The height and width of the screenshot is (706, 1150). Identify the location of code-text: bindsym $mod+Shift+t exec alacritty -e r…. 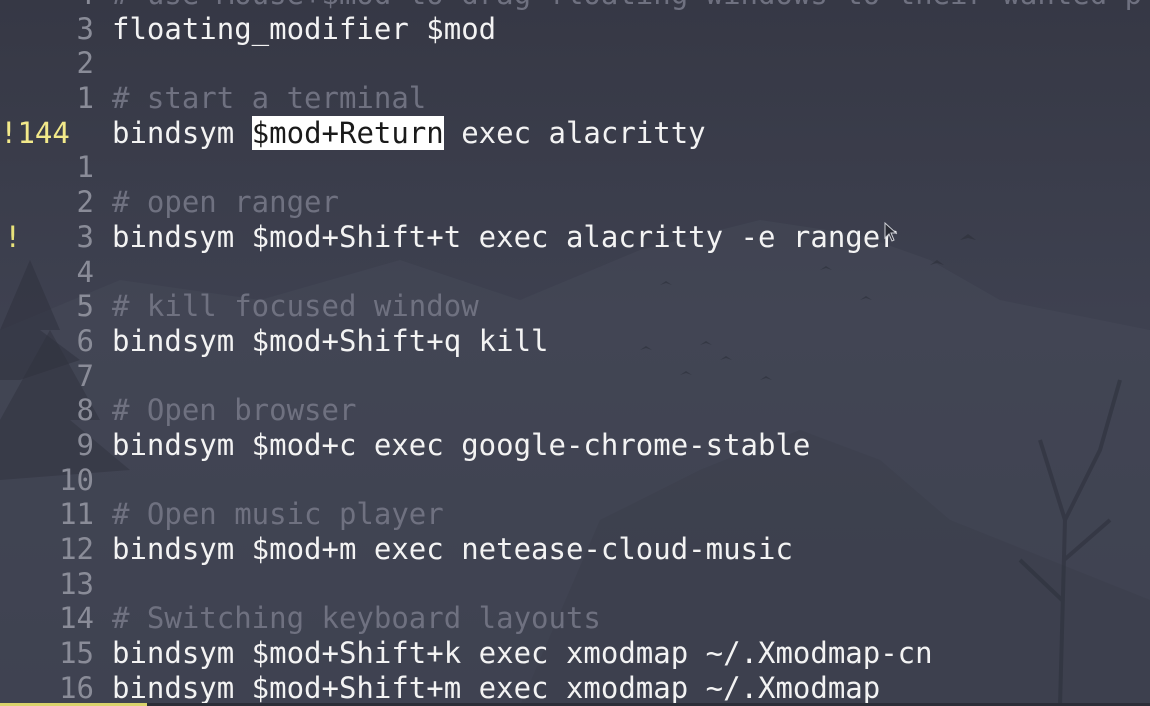
(505, 237).